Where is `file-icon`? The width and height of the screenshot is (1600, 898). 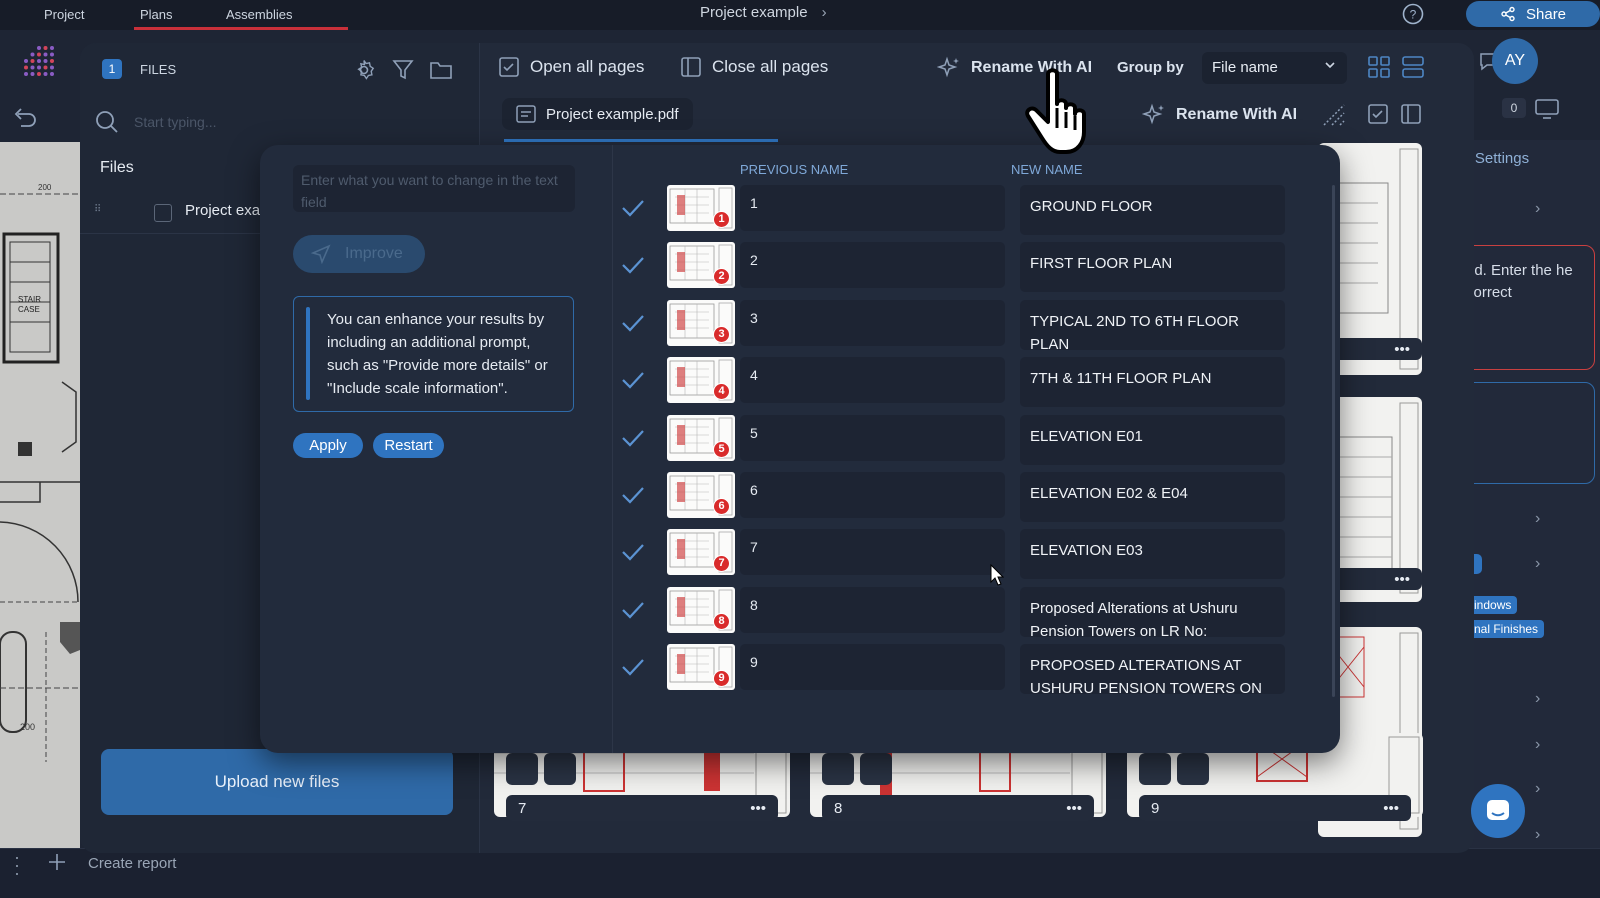
file-icon is located at coordinates (526, 114).